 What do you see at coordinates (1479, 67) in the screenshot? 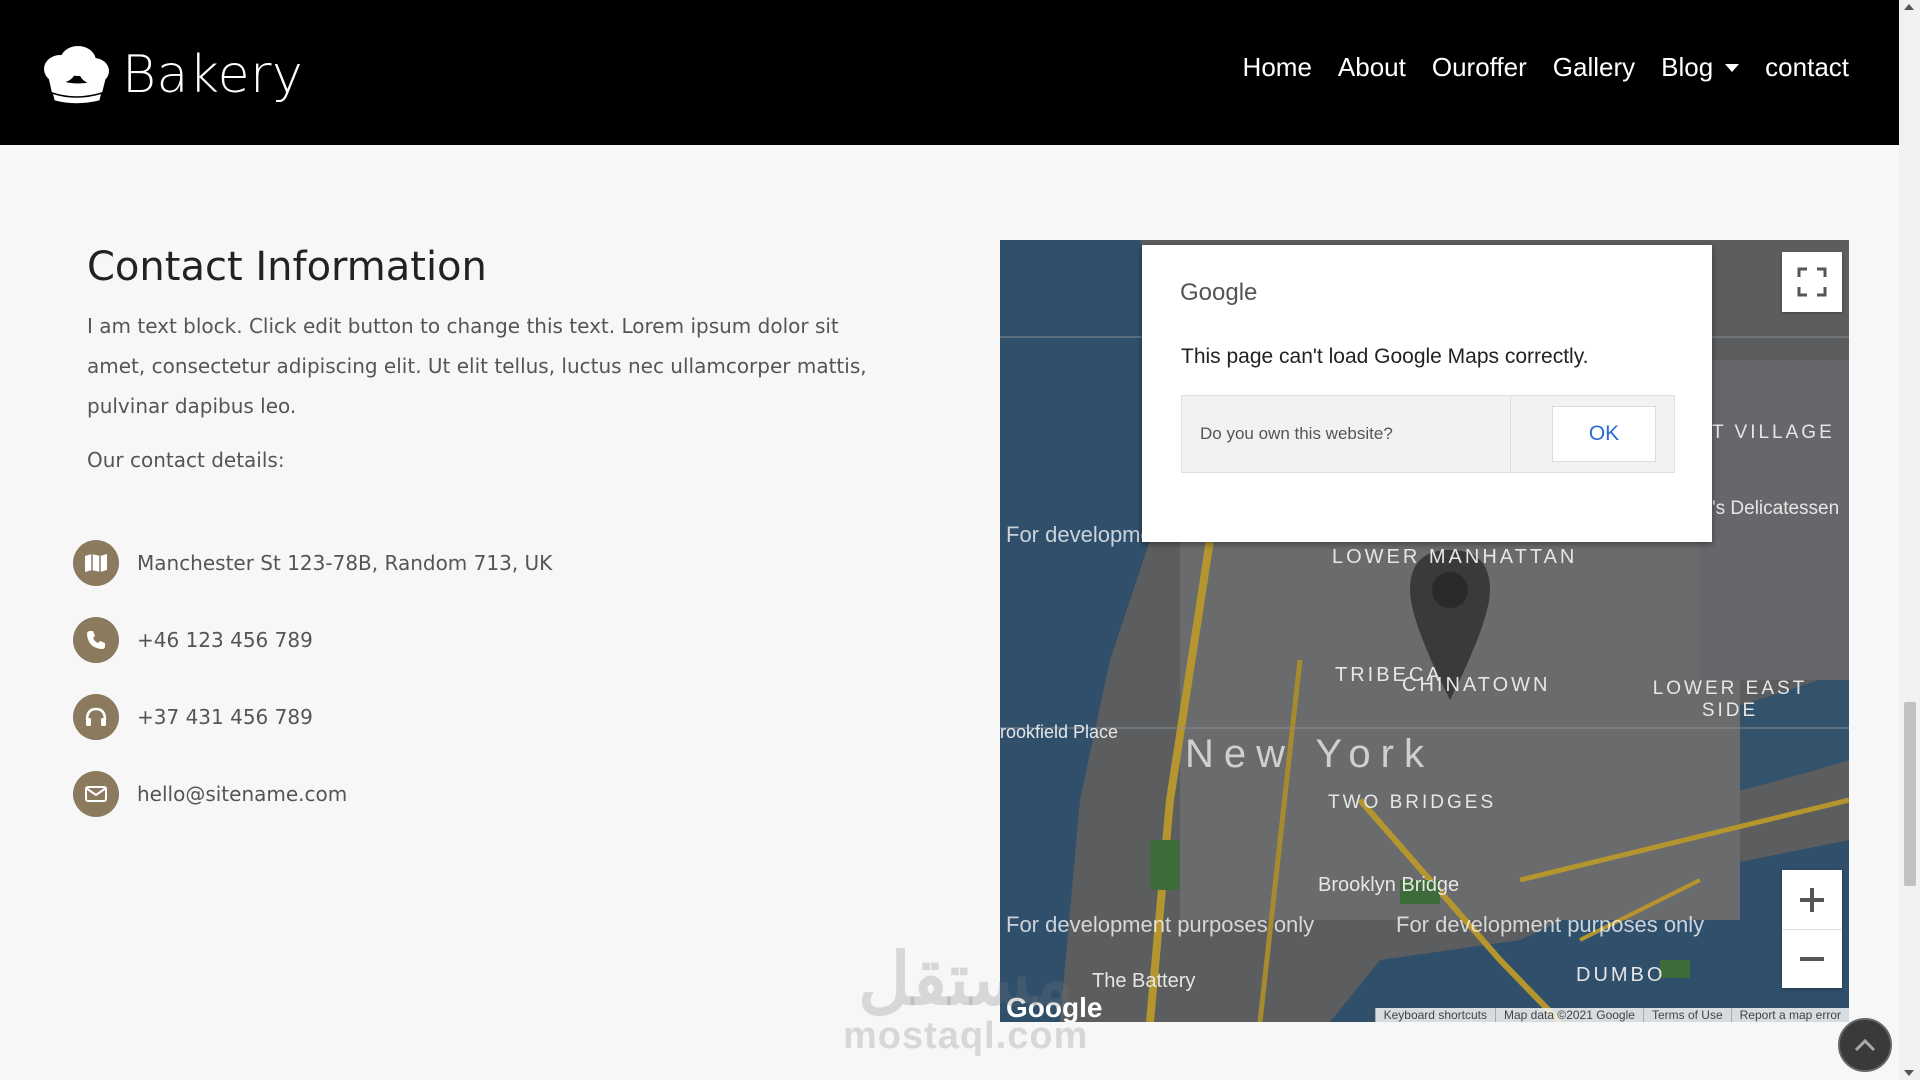
I see `nav-ouroffer: Ouroffer` at bounding box center [1479, 67].